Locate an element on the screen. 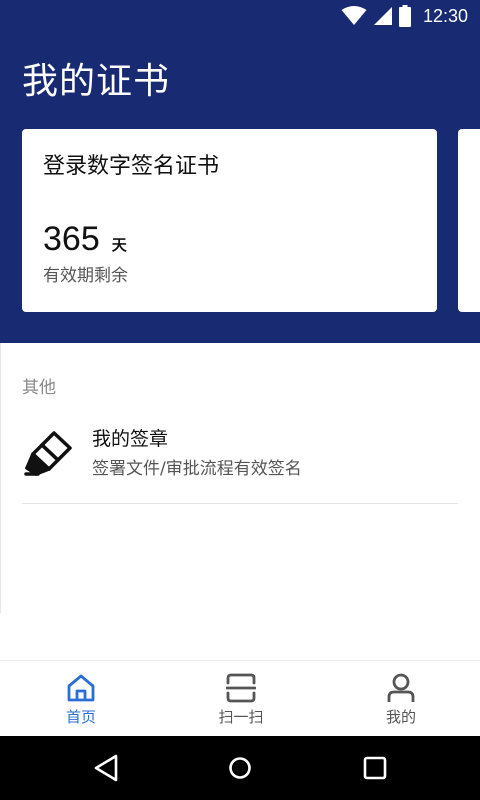  user-icon is located at coordinates (401, 687).